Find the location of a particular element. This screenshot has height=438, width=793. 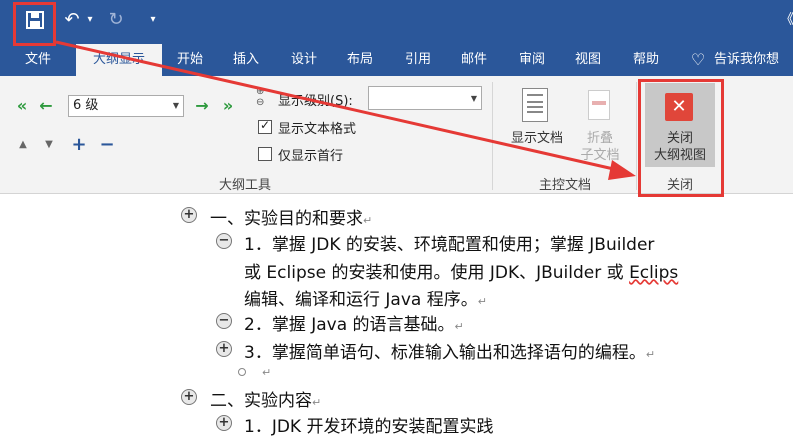

show-level-select: ▼ is located at coordinates (425, 98).